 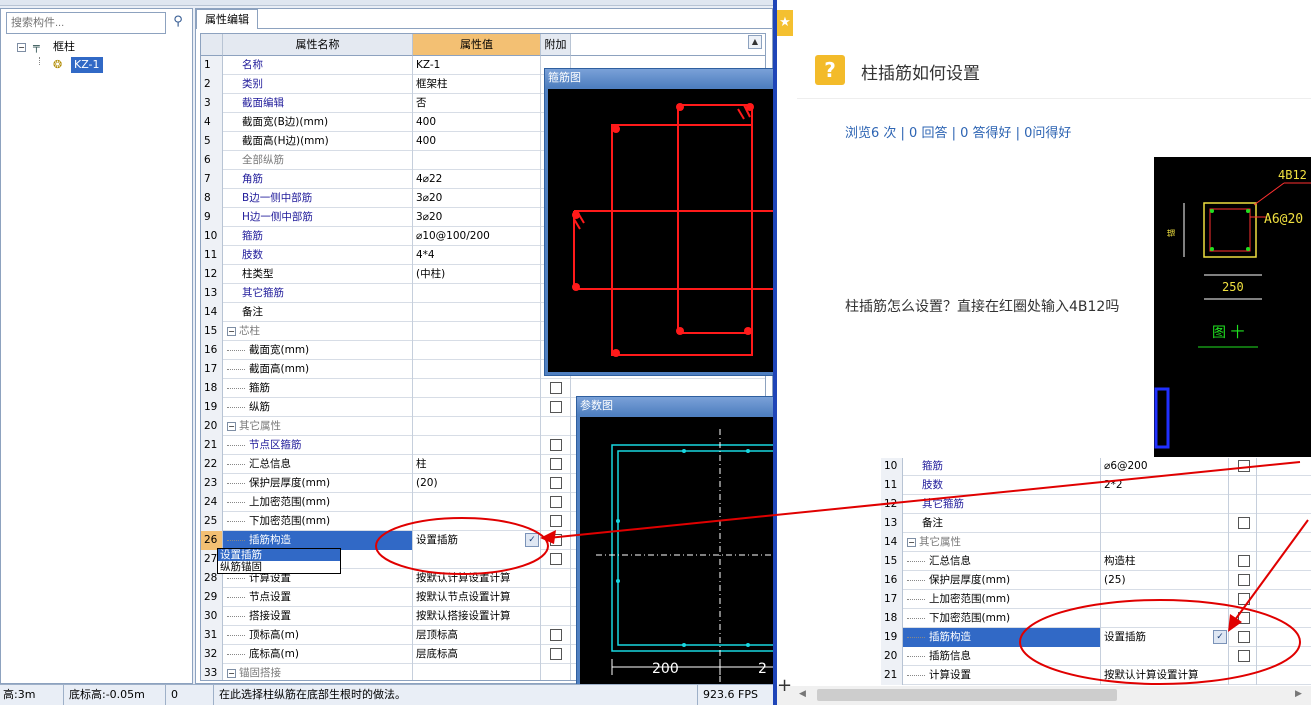 What do you see at coordinates (64, 47) in the screenshot?
I see `tree-root-label: 框柱` at bounding box center [64, 47].